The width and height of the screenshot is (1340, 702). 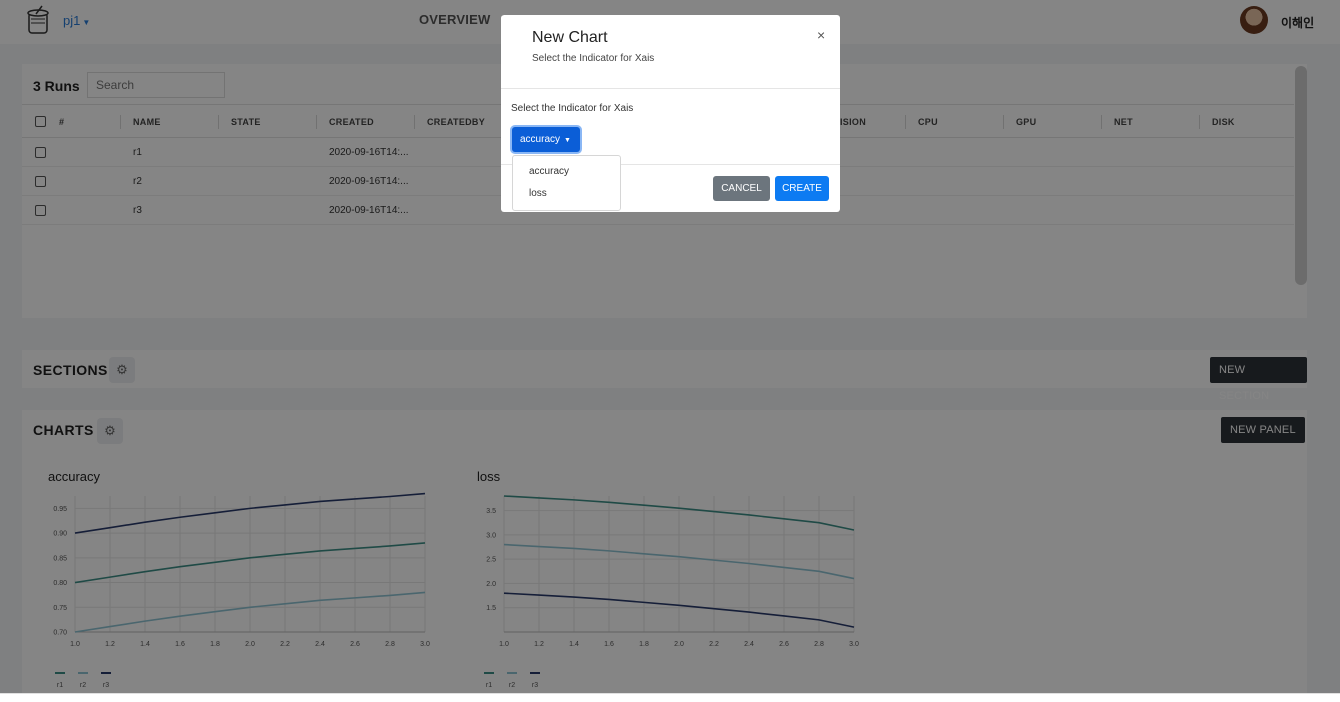 What do you see at coordinates (538, 193) in the screenshot?
I see `dropdown-option-loss: loss` at bounding box center [538, 193].